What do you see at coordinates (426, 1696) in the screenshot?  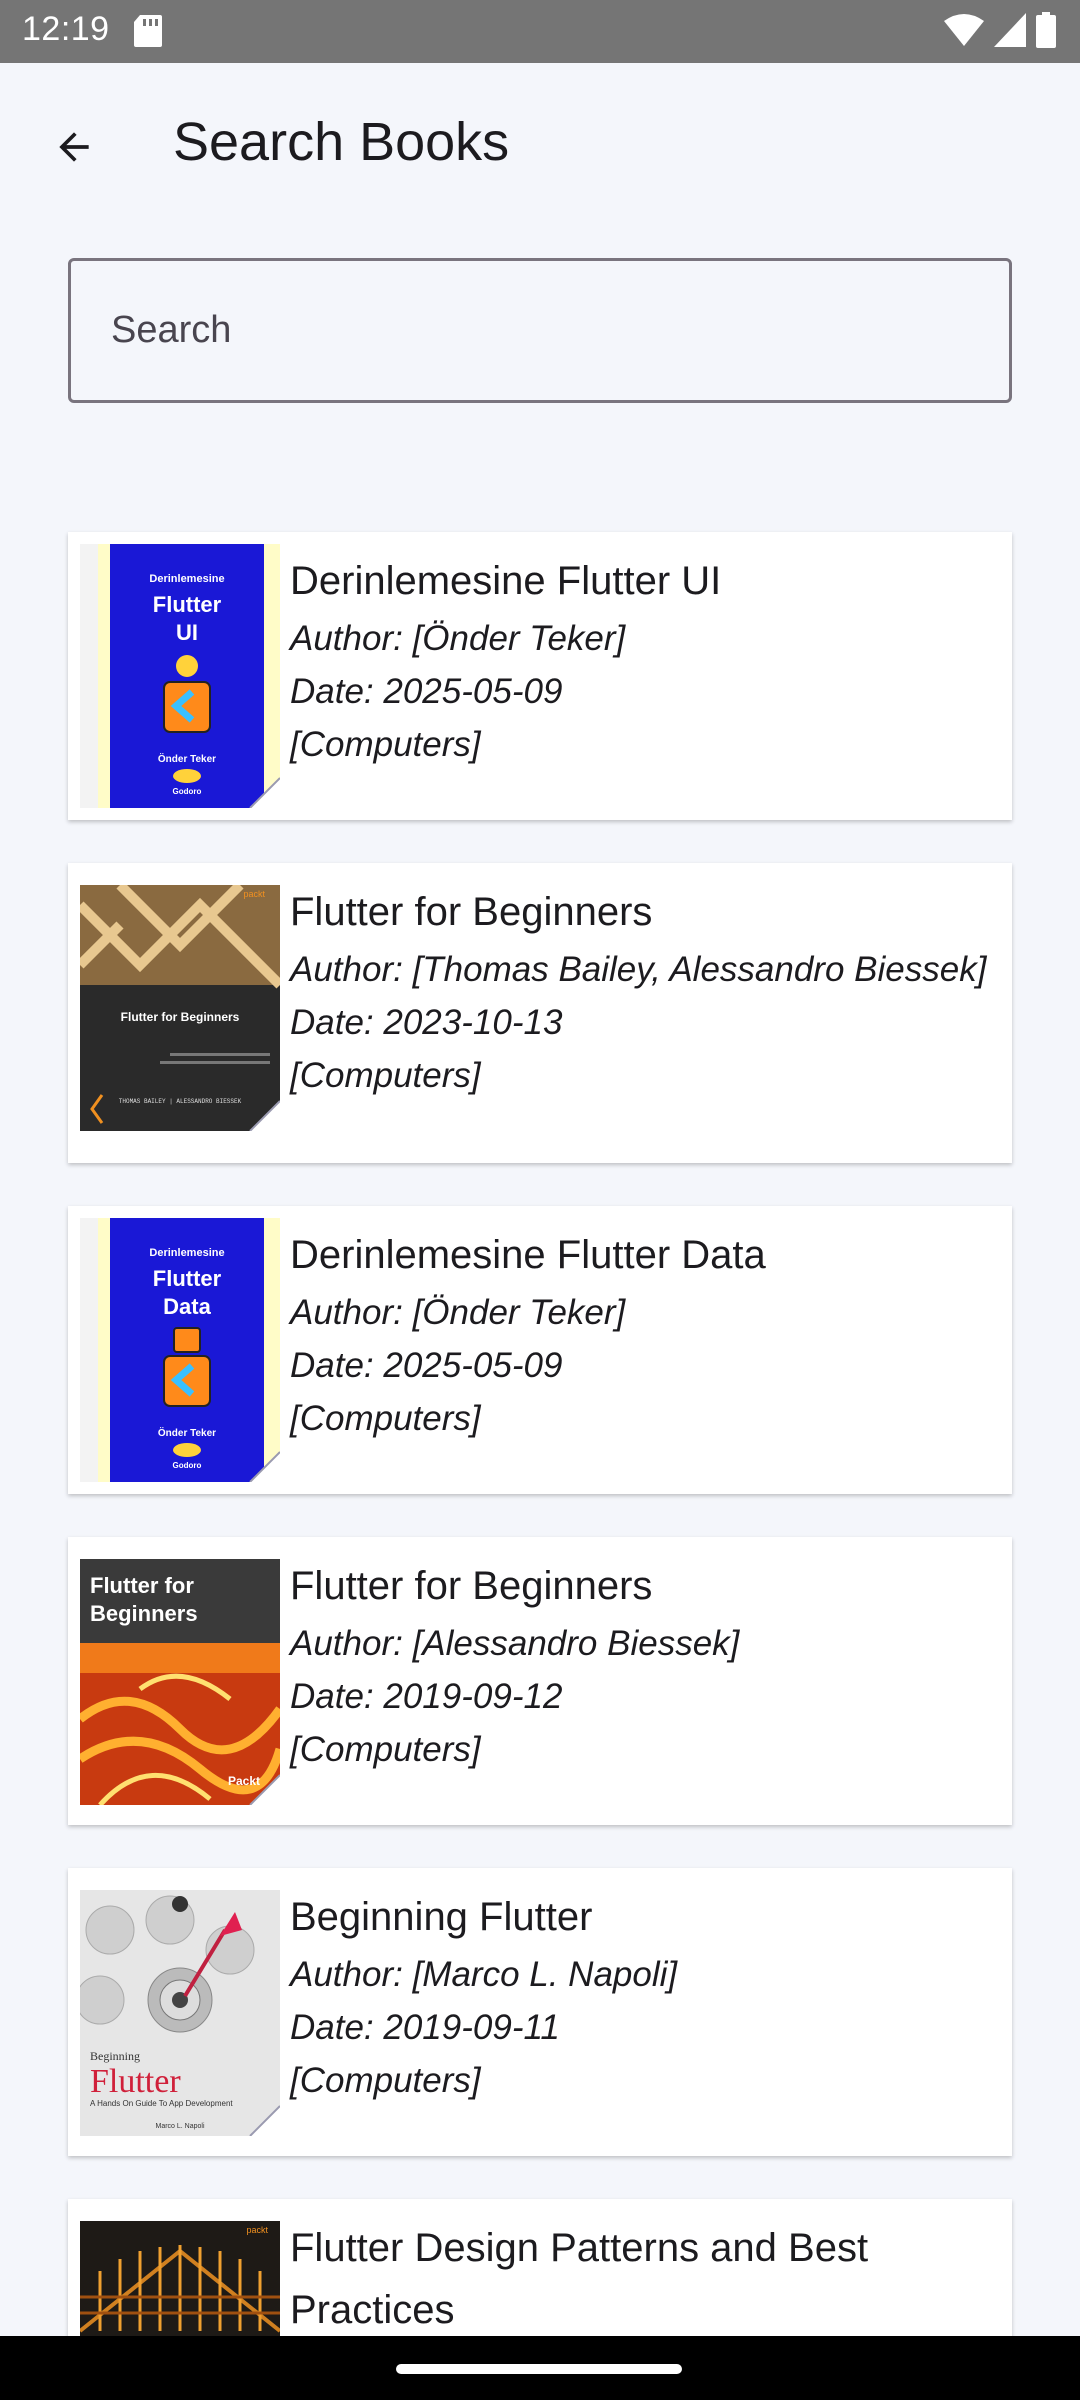 I see `book-date: Date: 2019-09-12` at bounding box center [426, 1696].